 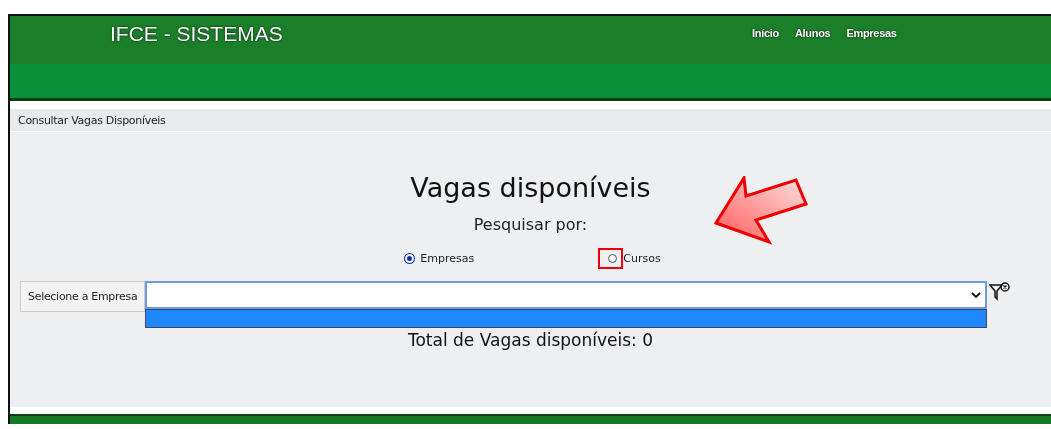 I want to click on radio-button, so click(x=613, y=258).